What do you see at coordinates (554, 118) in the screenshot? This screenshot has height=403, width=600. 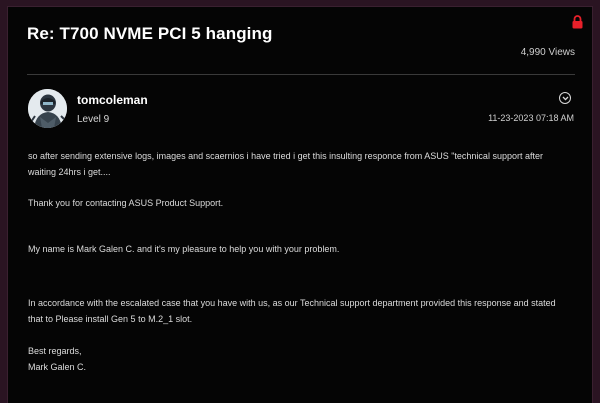 I see `post-date-time: 07:18 AM` at bounding box center [554, 118].